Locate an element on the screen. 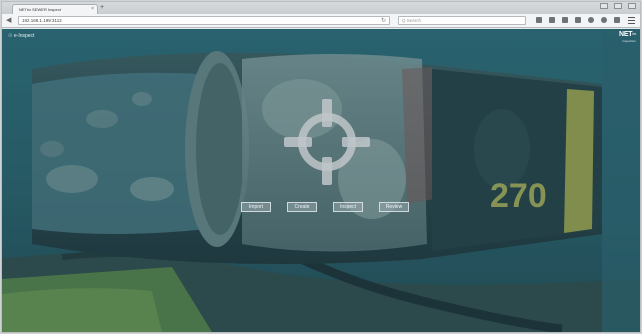 The image size is (642, 334). logo-text: NET is located at coordinates (625, 34).